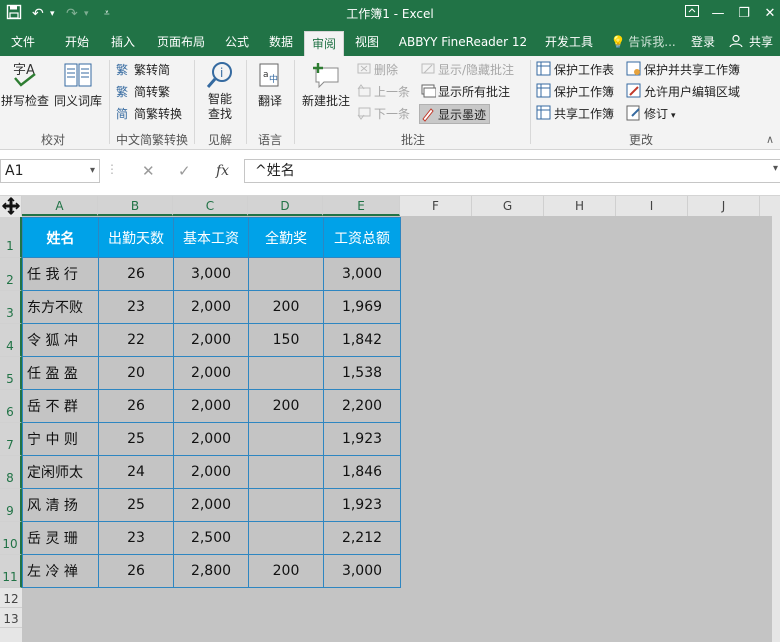  Describe the element at coordinates (136, 373) in the screenshot. I see `table-cell: 20` at that location.